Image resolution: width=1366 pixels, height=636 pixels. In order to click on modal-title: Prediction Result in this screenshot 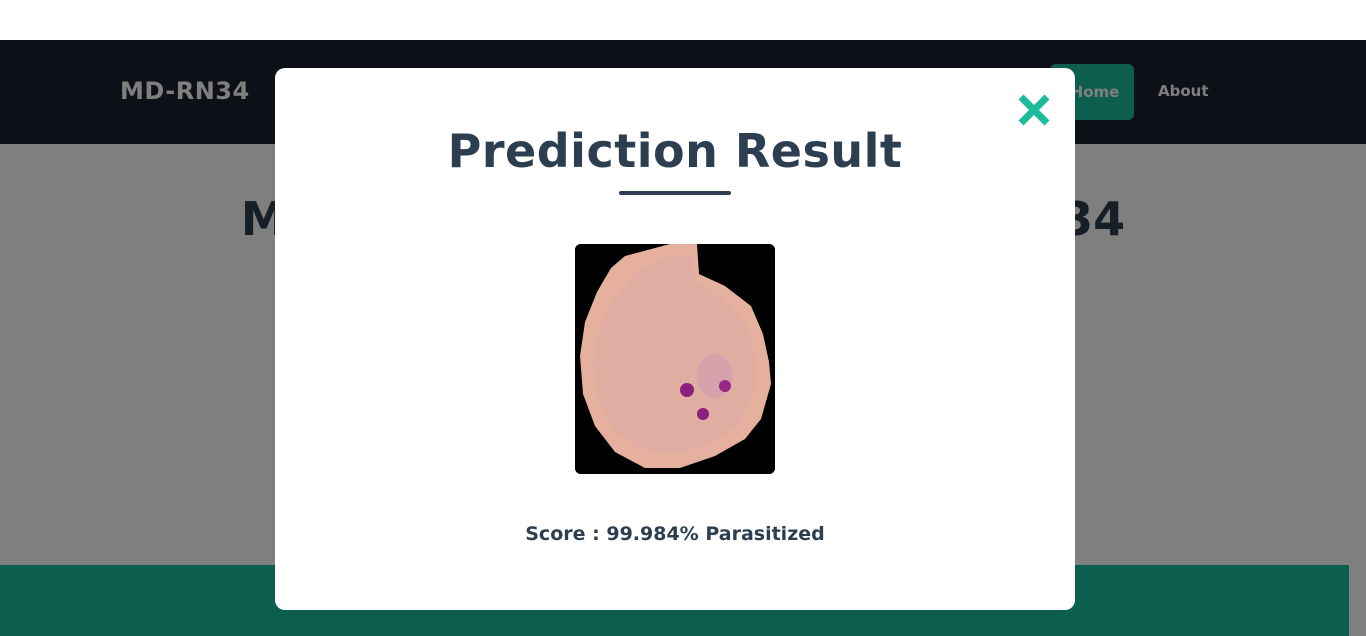, I will do `click(675, 151)`.